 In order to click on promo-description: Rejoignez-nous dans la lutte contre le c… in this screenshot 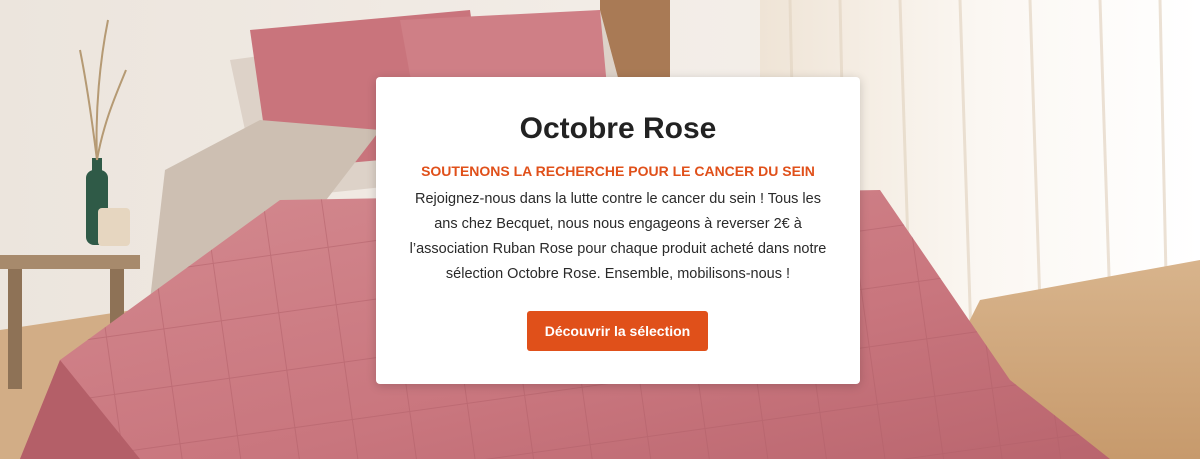, I will do `click(618, 236)`.